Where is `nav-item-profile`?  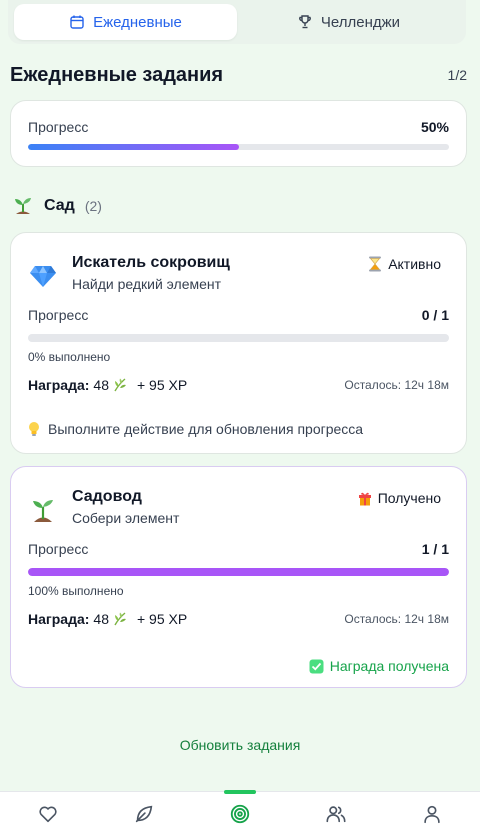 nav-item-profile is located at coordinates (432, 813).